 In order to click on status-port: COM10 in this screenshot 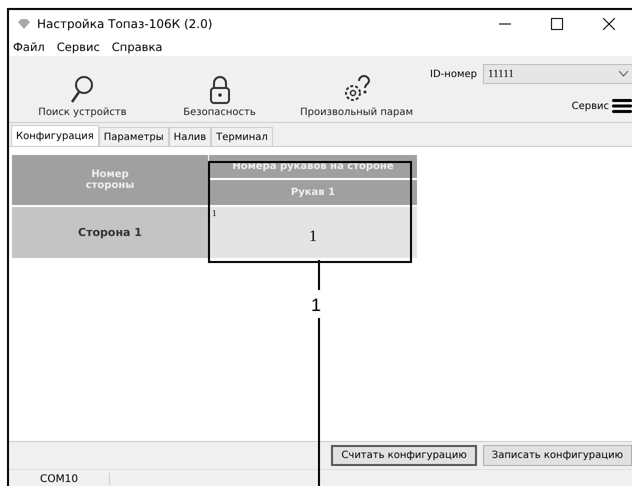, I will do `click(59, 479)`.